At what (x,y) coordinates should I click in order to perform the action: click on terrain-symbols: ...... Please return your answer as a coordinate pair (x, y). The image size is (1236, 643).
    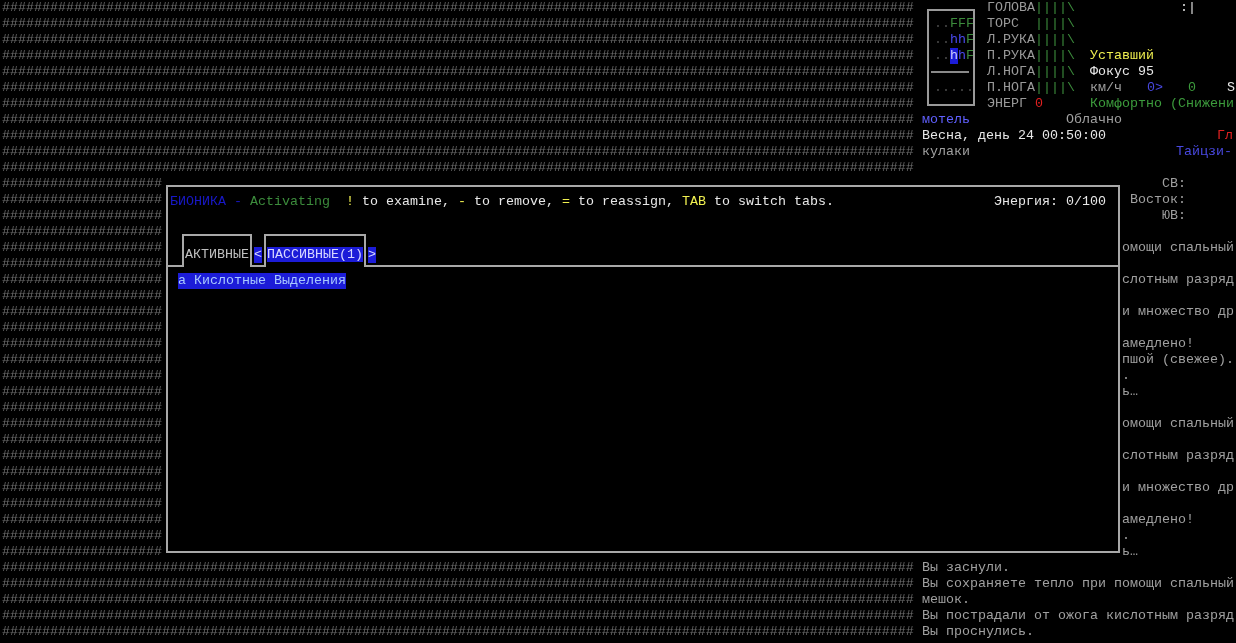
    Looking at the image, I should click on (954, 88).